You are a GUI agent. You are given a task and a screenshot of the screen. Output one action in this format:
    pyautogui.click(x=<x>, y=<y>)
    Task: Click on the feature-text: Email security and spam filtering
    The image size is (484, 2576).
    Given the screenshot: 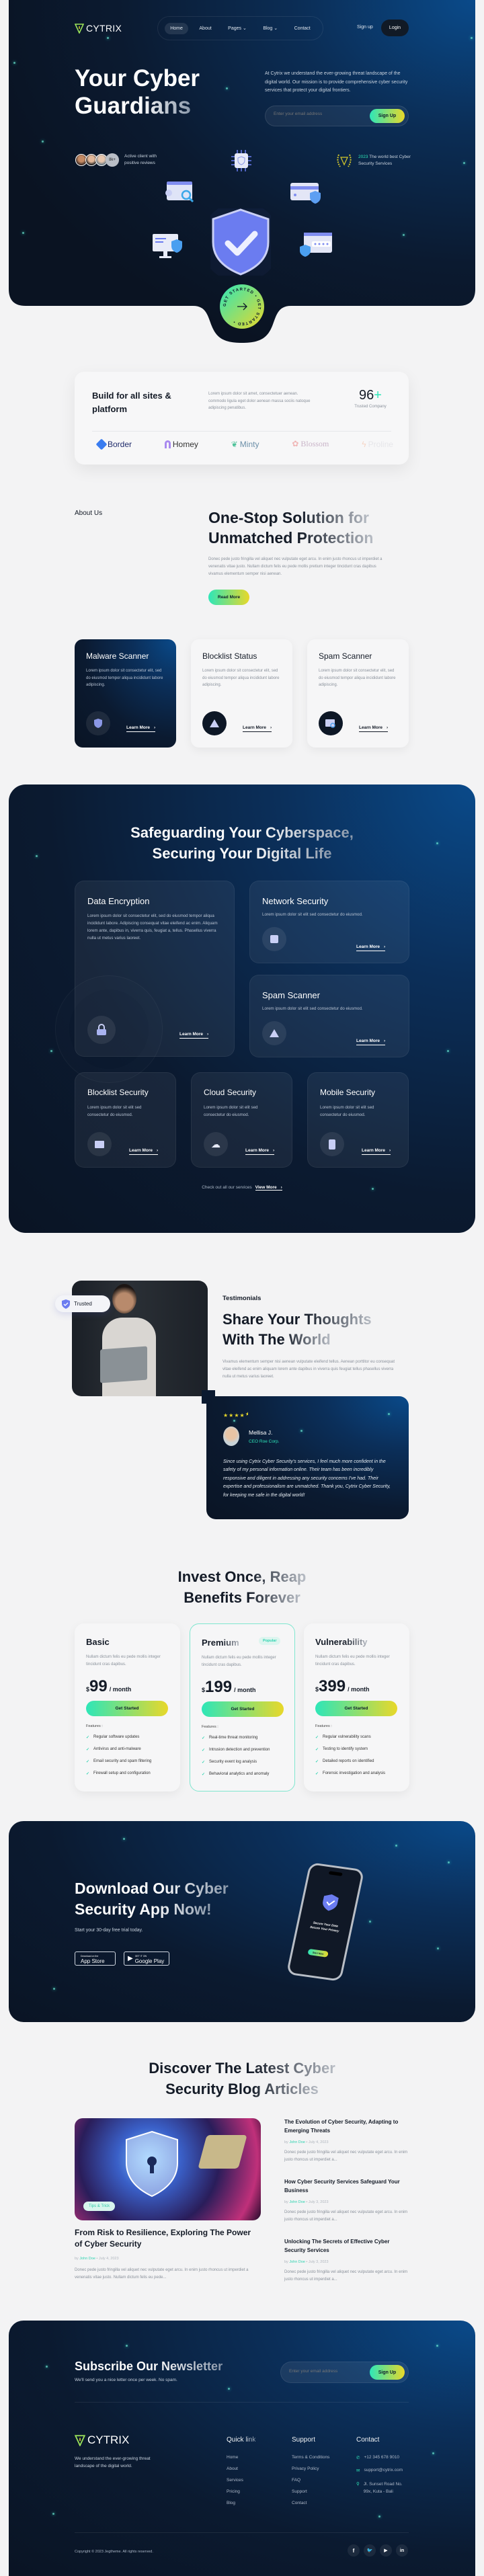 What is the action you would take?
    pyautogui.click(x=122, y=1761)
    